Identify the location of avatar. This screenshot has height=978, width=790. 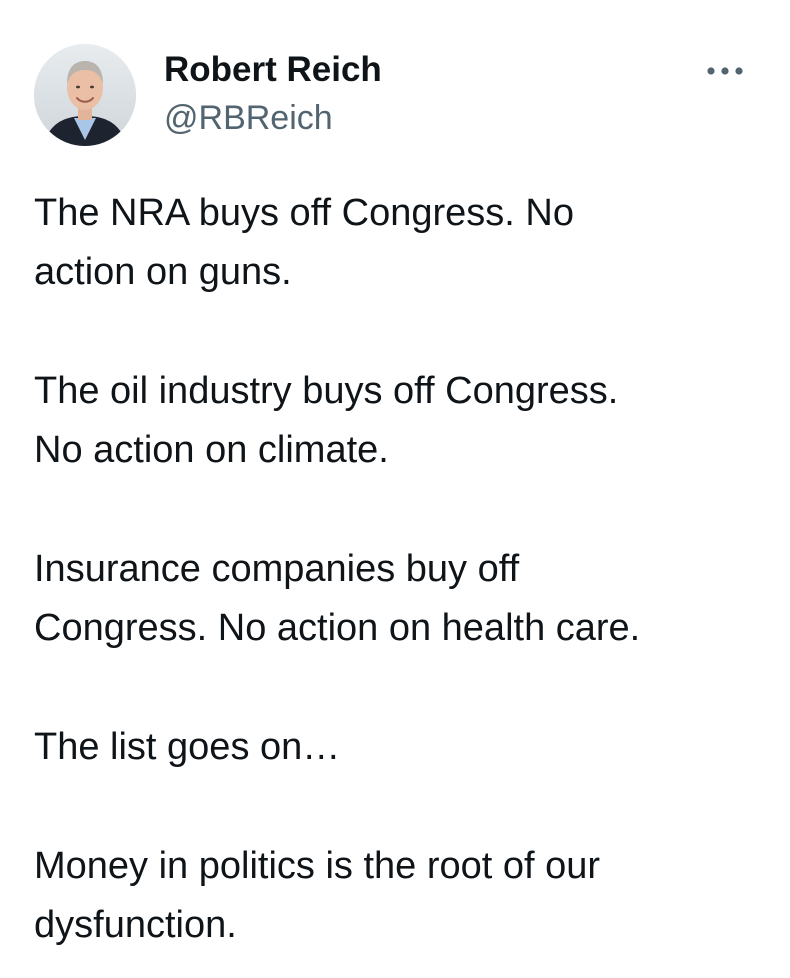
(85, 95).